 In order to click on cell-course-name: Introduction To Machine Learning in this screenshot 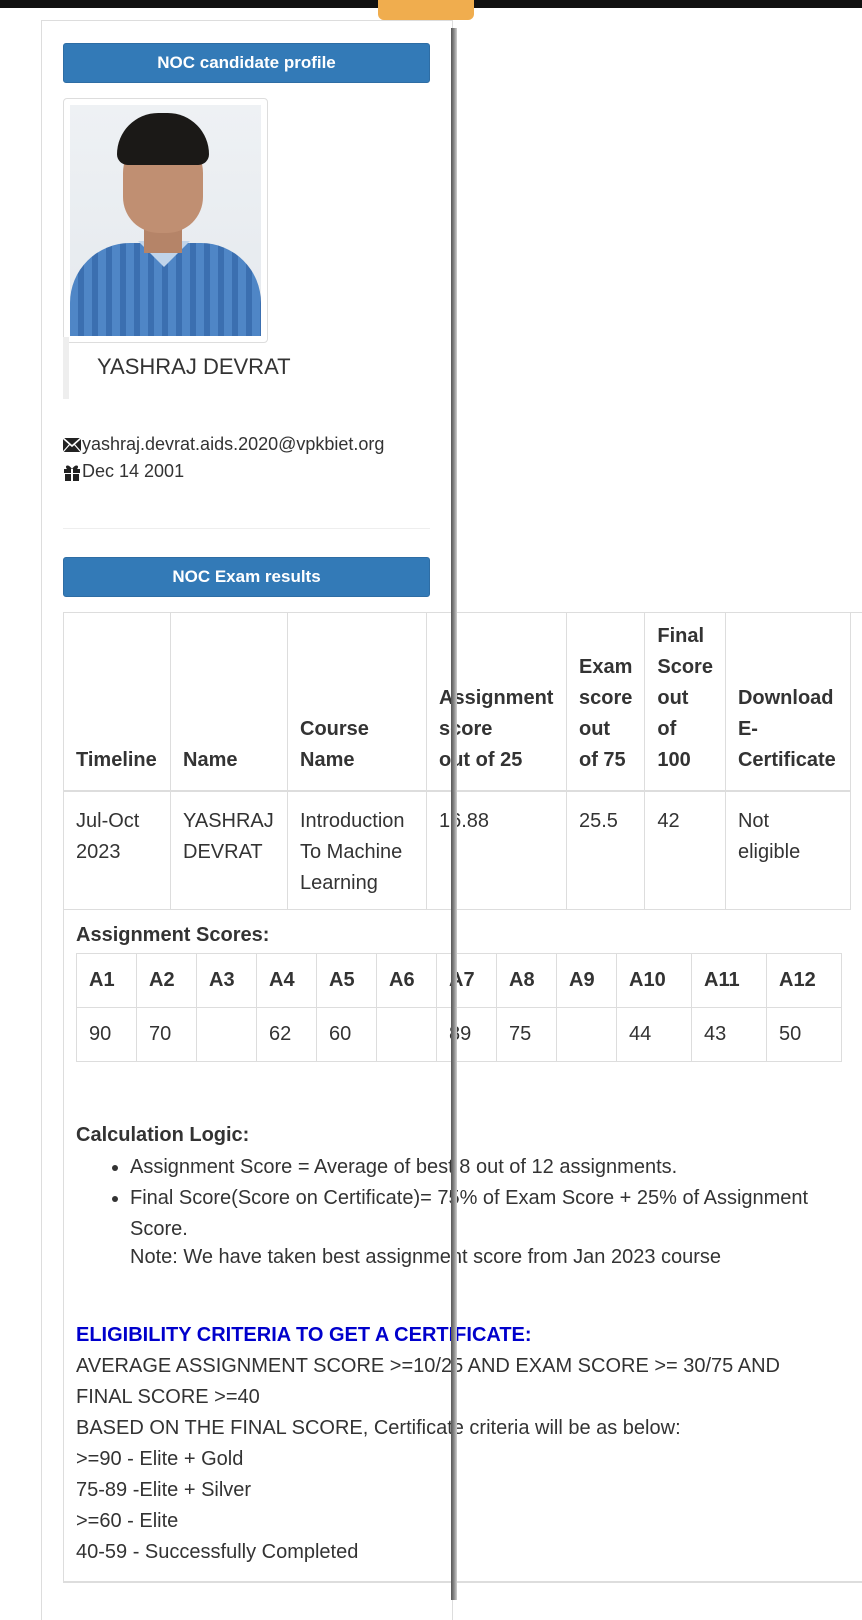, I will do `click(357, 850)`.